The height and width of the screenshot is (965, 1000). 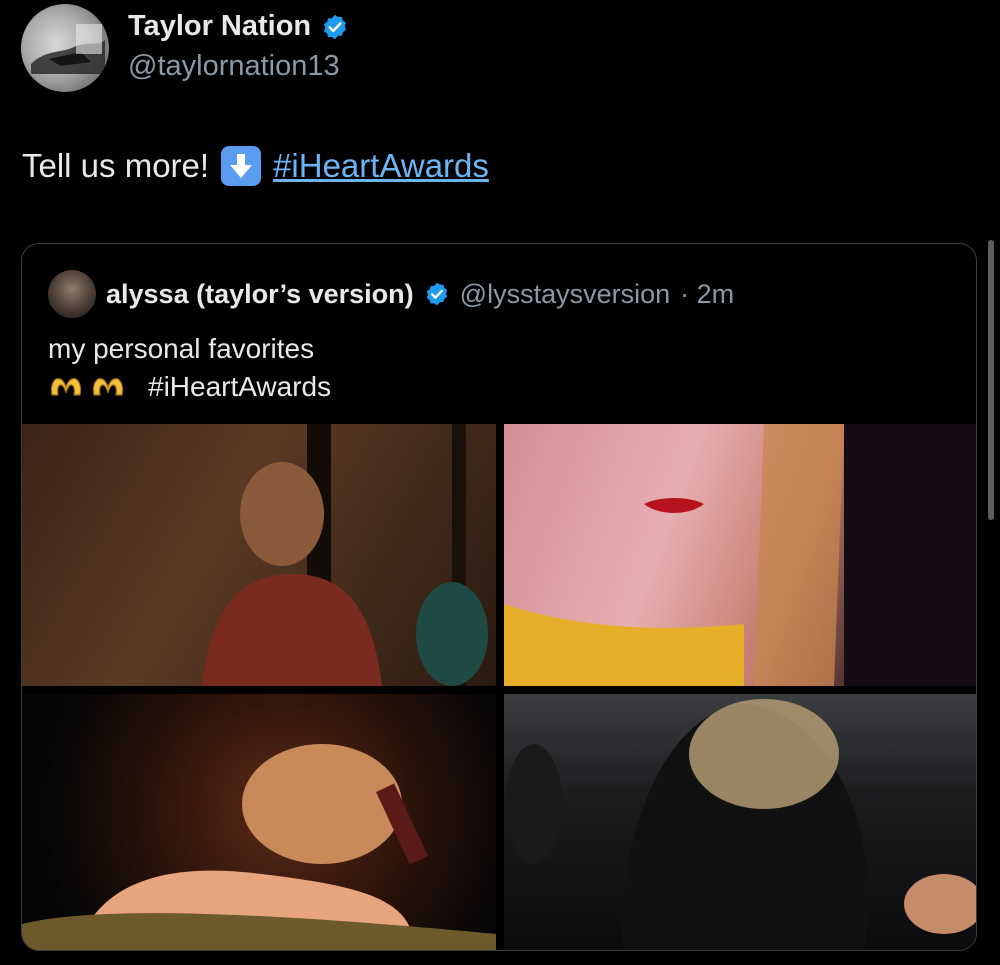 What do you see at coordinates (260, 294) in the screenshot?
I see `quoted-author-name: alyssa (taylor’s version)` at bounding box center [260, 294].